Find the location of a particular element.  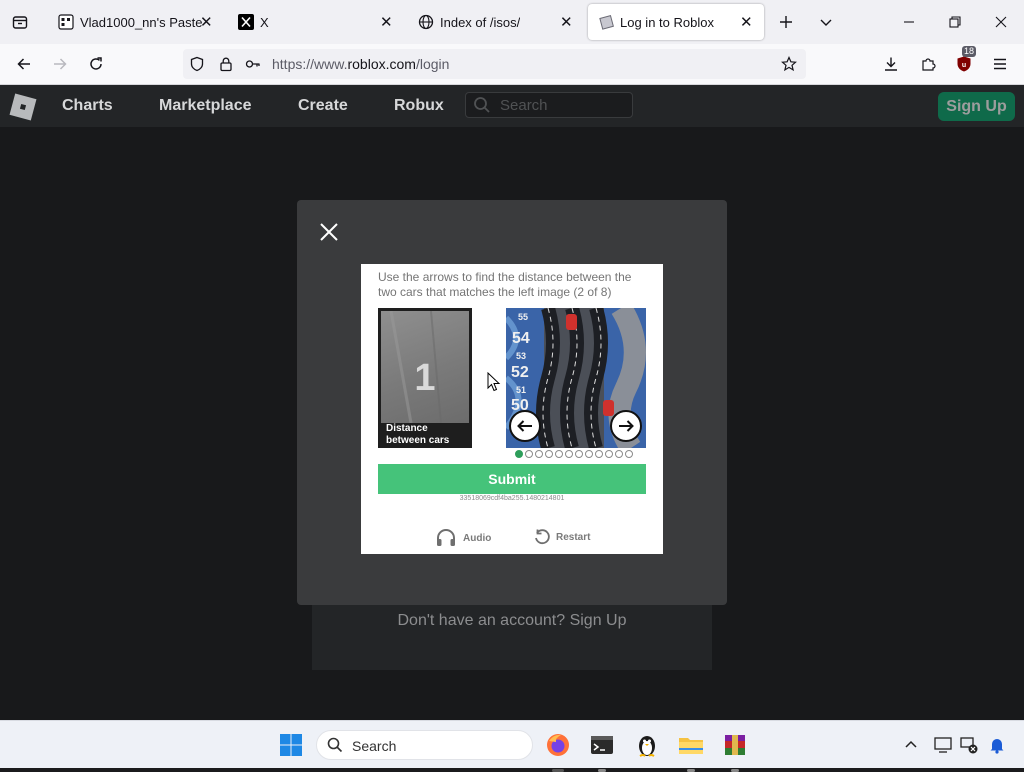

terminal-icon is located at coordinates (602, 745).